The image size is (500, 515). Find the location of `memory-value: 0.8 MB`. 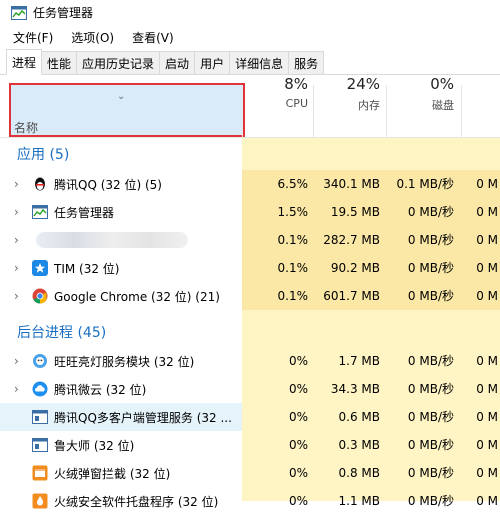

memory-value: 0.8 MB is located at coordinates (359, 473).